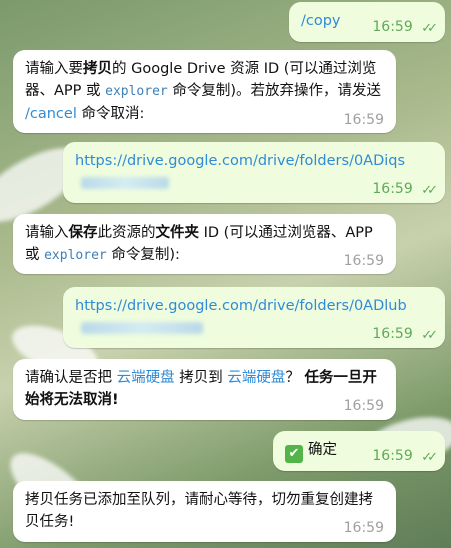 This screenshot has width=451, height=548. I want to click on outgoing-message-copy-command: /copy 16:59 ✓✓, so click(367, 22).